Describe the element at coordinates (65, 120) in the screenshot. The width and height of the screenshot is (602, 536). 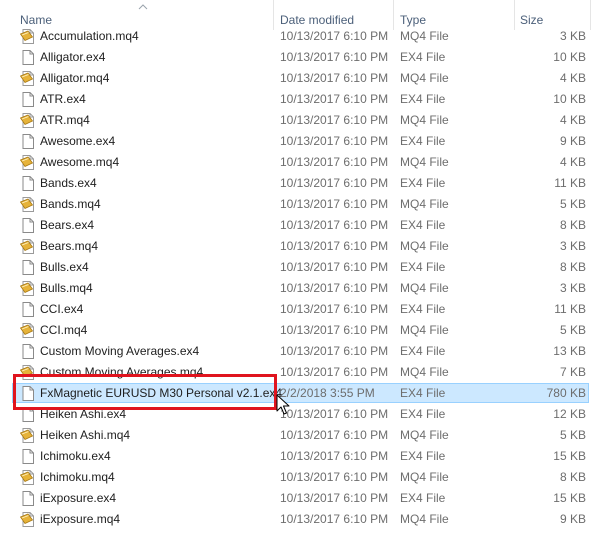
I see `file-name: ATR.mq4` at that location.